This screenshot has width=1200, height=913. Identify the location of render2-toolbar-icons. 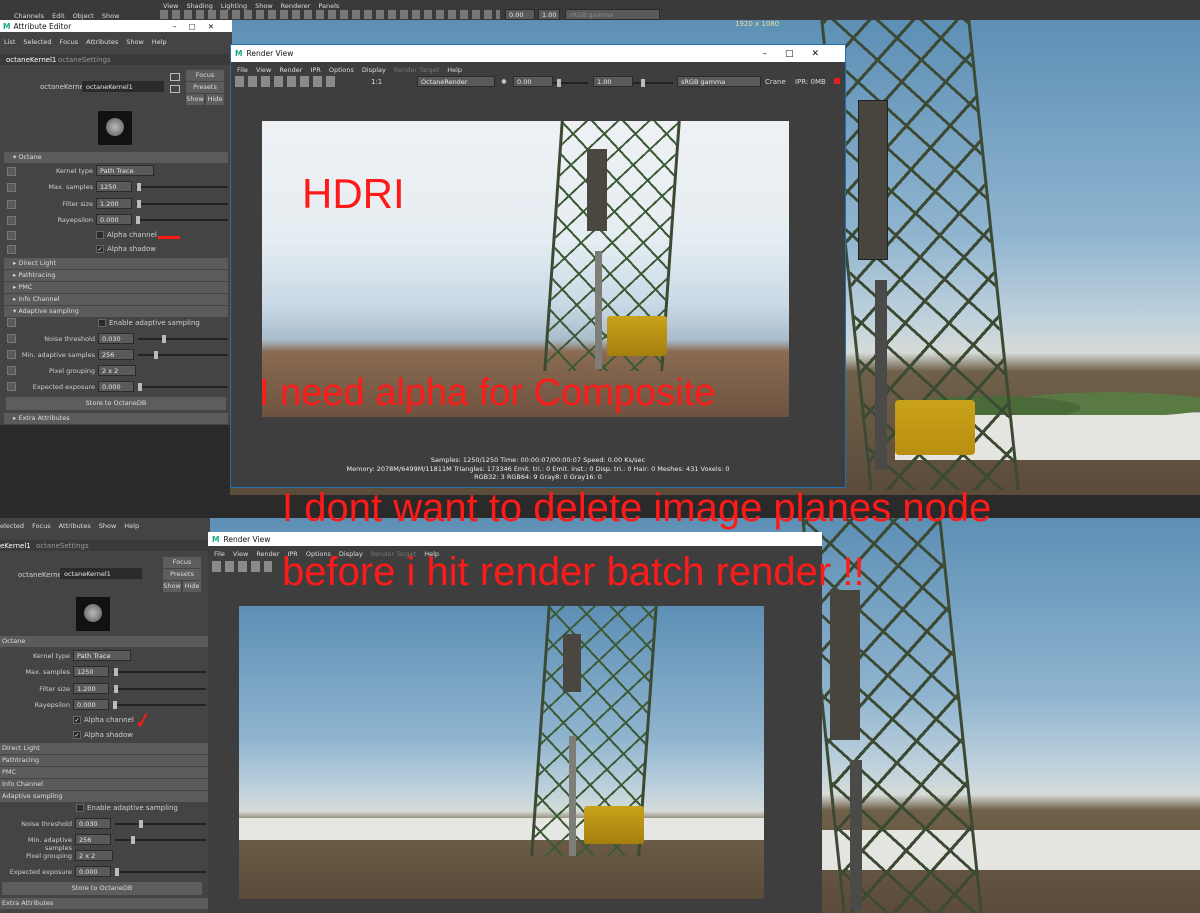
(242, 566).